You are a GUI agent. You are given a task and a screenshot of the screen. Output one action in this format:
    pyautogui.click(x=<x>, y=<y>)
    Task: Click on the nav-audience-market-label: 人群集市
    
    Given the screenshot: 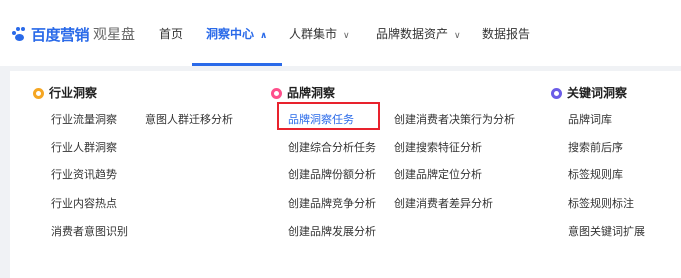 What is the action you would take?
    pyautogui.click(x=313, y=34)
    